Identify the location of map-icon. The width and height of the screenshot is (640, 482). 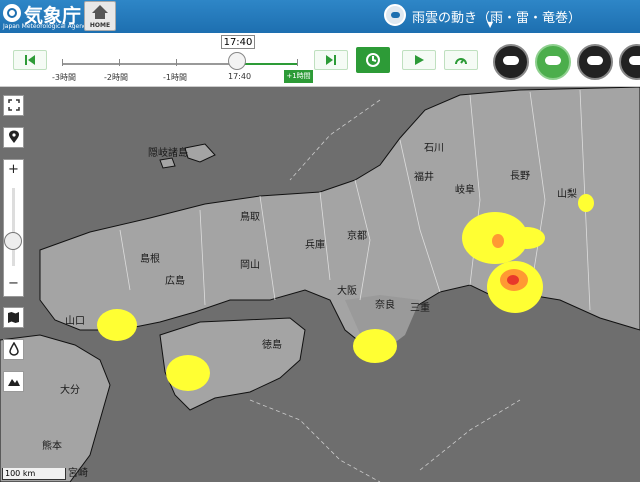
(13, 317).